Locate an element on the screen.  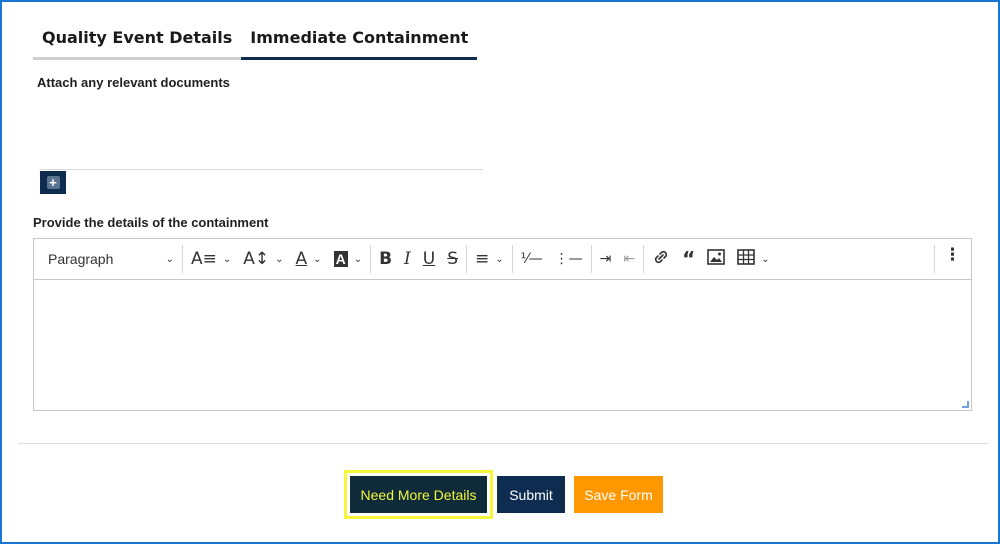
bulleted-list-button: ⋮— is located at coordinates (569, 259).